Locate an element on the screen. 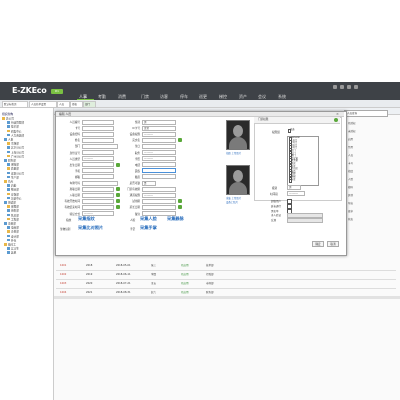  time-select: ---------- is located at coordinates (296, 193).